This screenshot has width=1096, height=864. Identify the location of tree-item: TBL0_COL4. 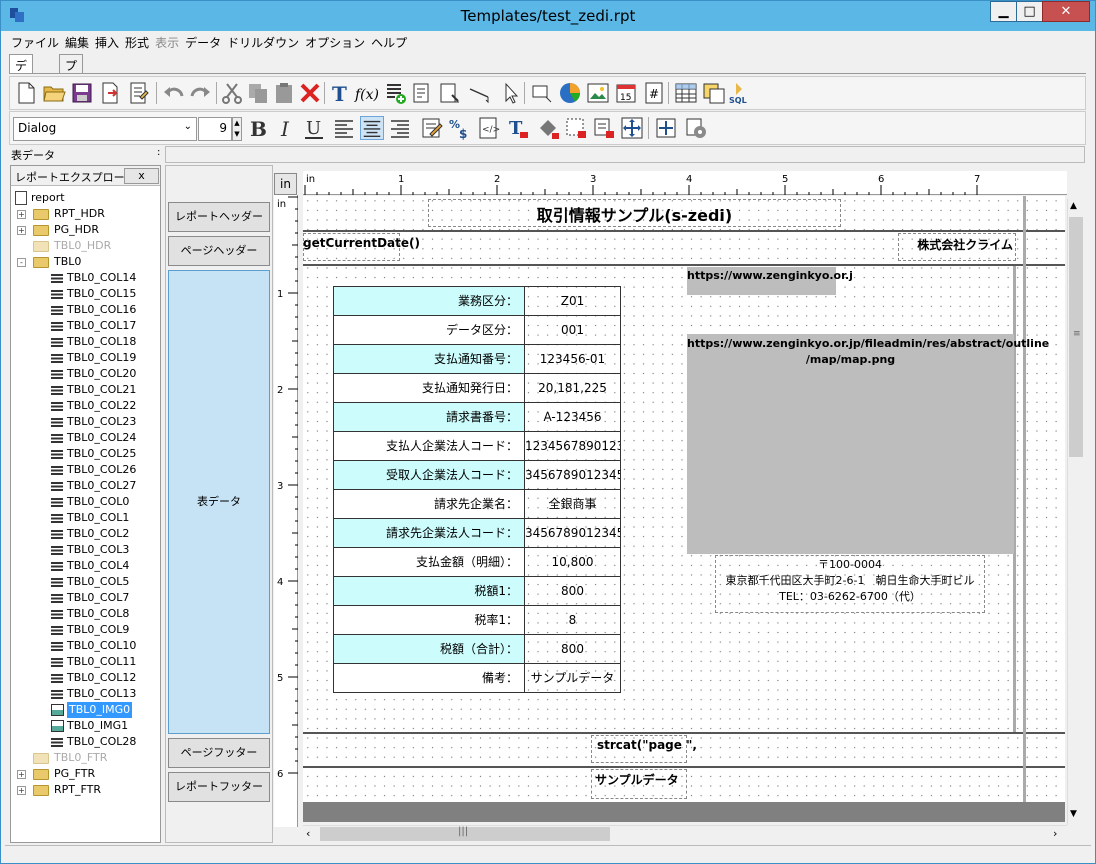
(85, 566).